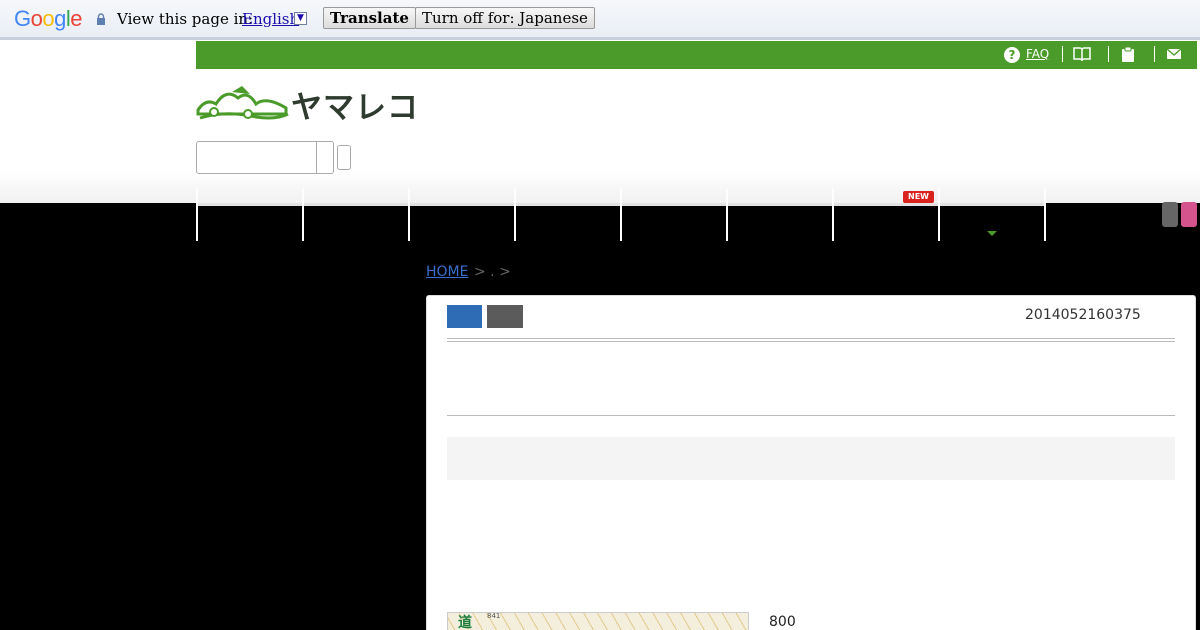 This screenshot has width=1200, height=630. I want to click on translate-button: Translate, so click(369, 18).